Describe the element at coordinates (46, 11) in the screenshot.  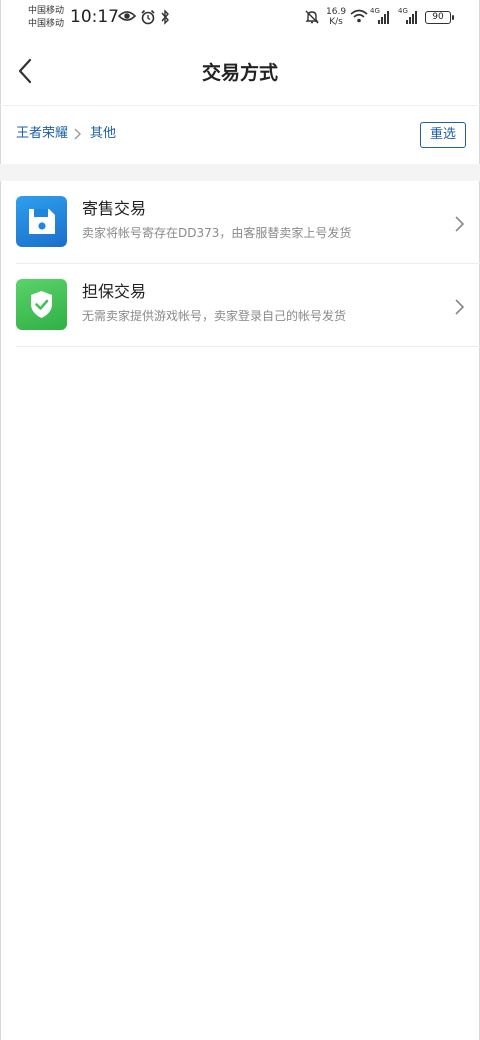
I see `carrier-1: 中国移动` at that location.